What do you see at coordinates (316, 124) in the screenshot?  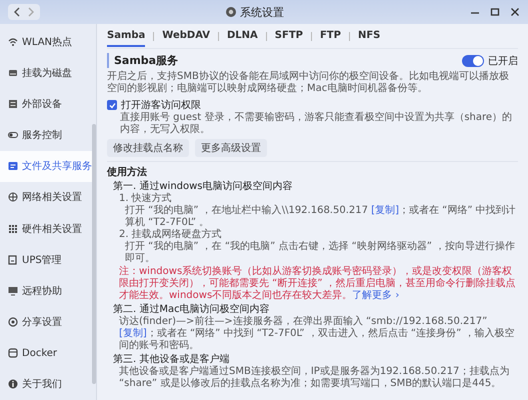 I see `hint-text: 直接用账号 guest 登录，不需要输密码，游客只能查看极空间中设置为共享（share）的内容，无写入权限。` at bounding box center [316, 124].